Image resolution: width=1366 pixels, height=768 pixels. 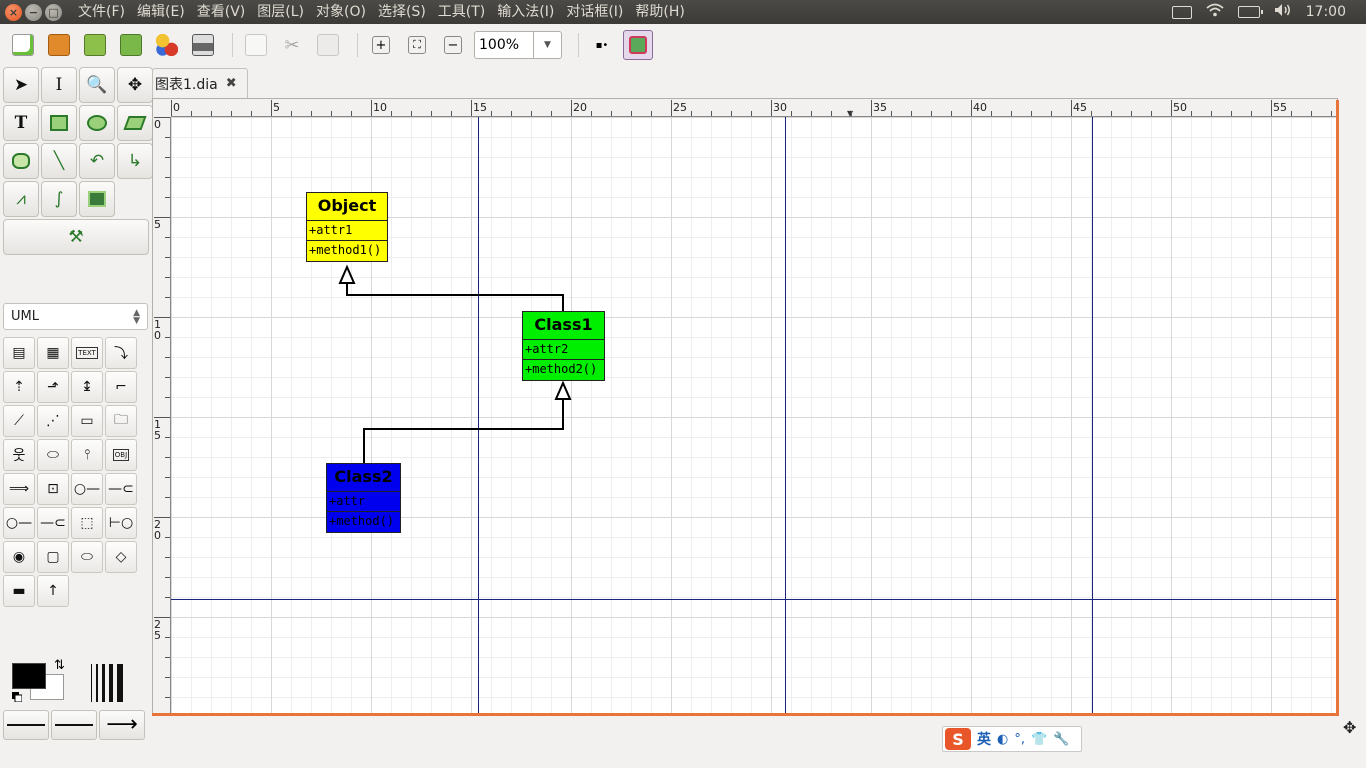 What do you see at coordinates (87, 489) in the screenshot?
I see `uml-component-feature-shape: ○—` at bounding box center [87, 489].